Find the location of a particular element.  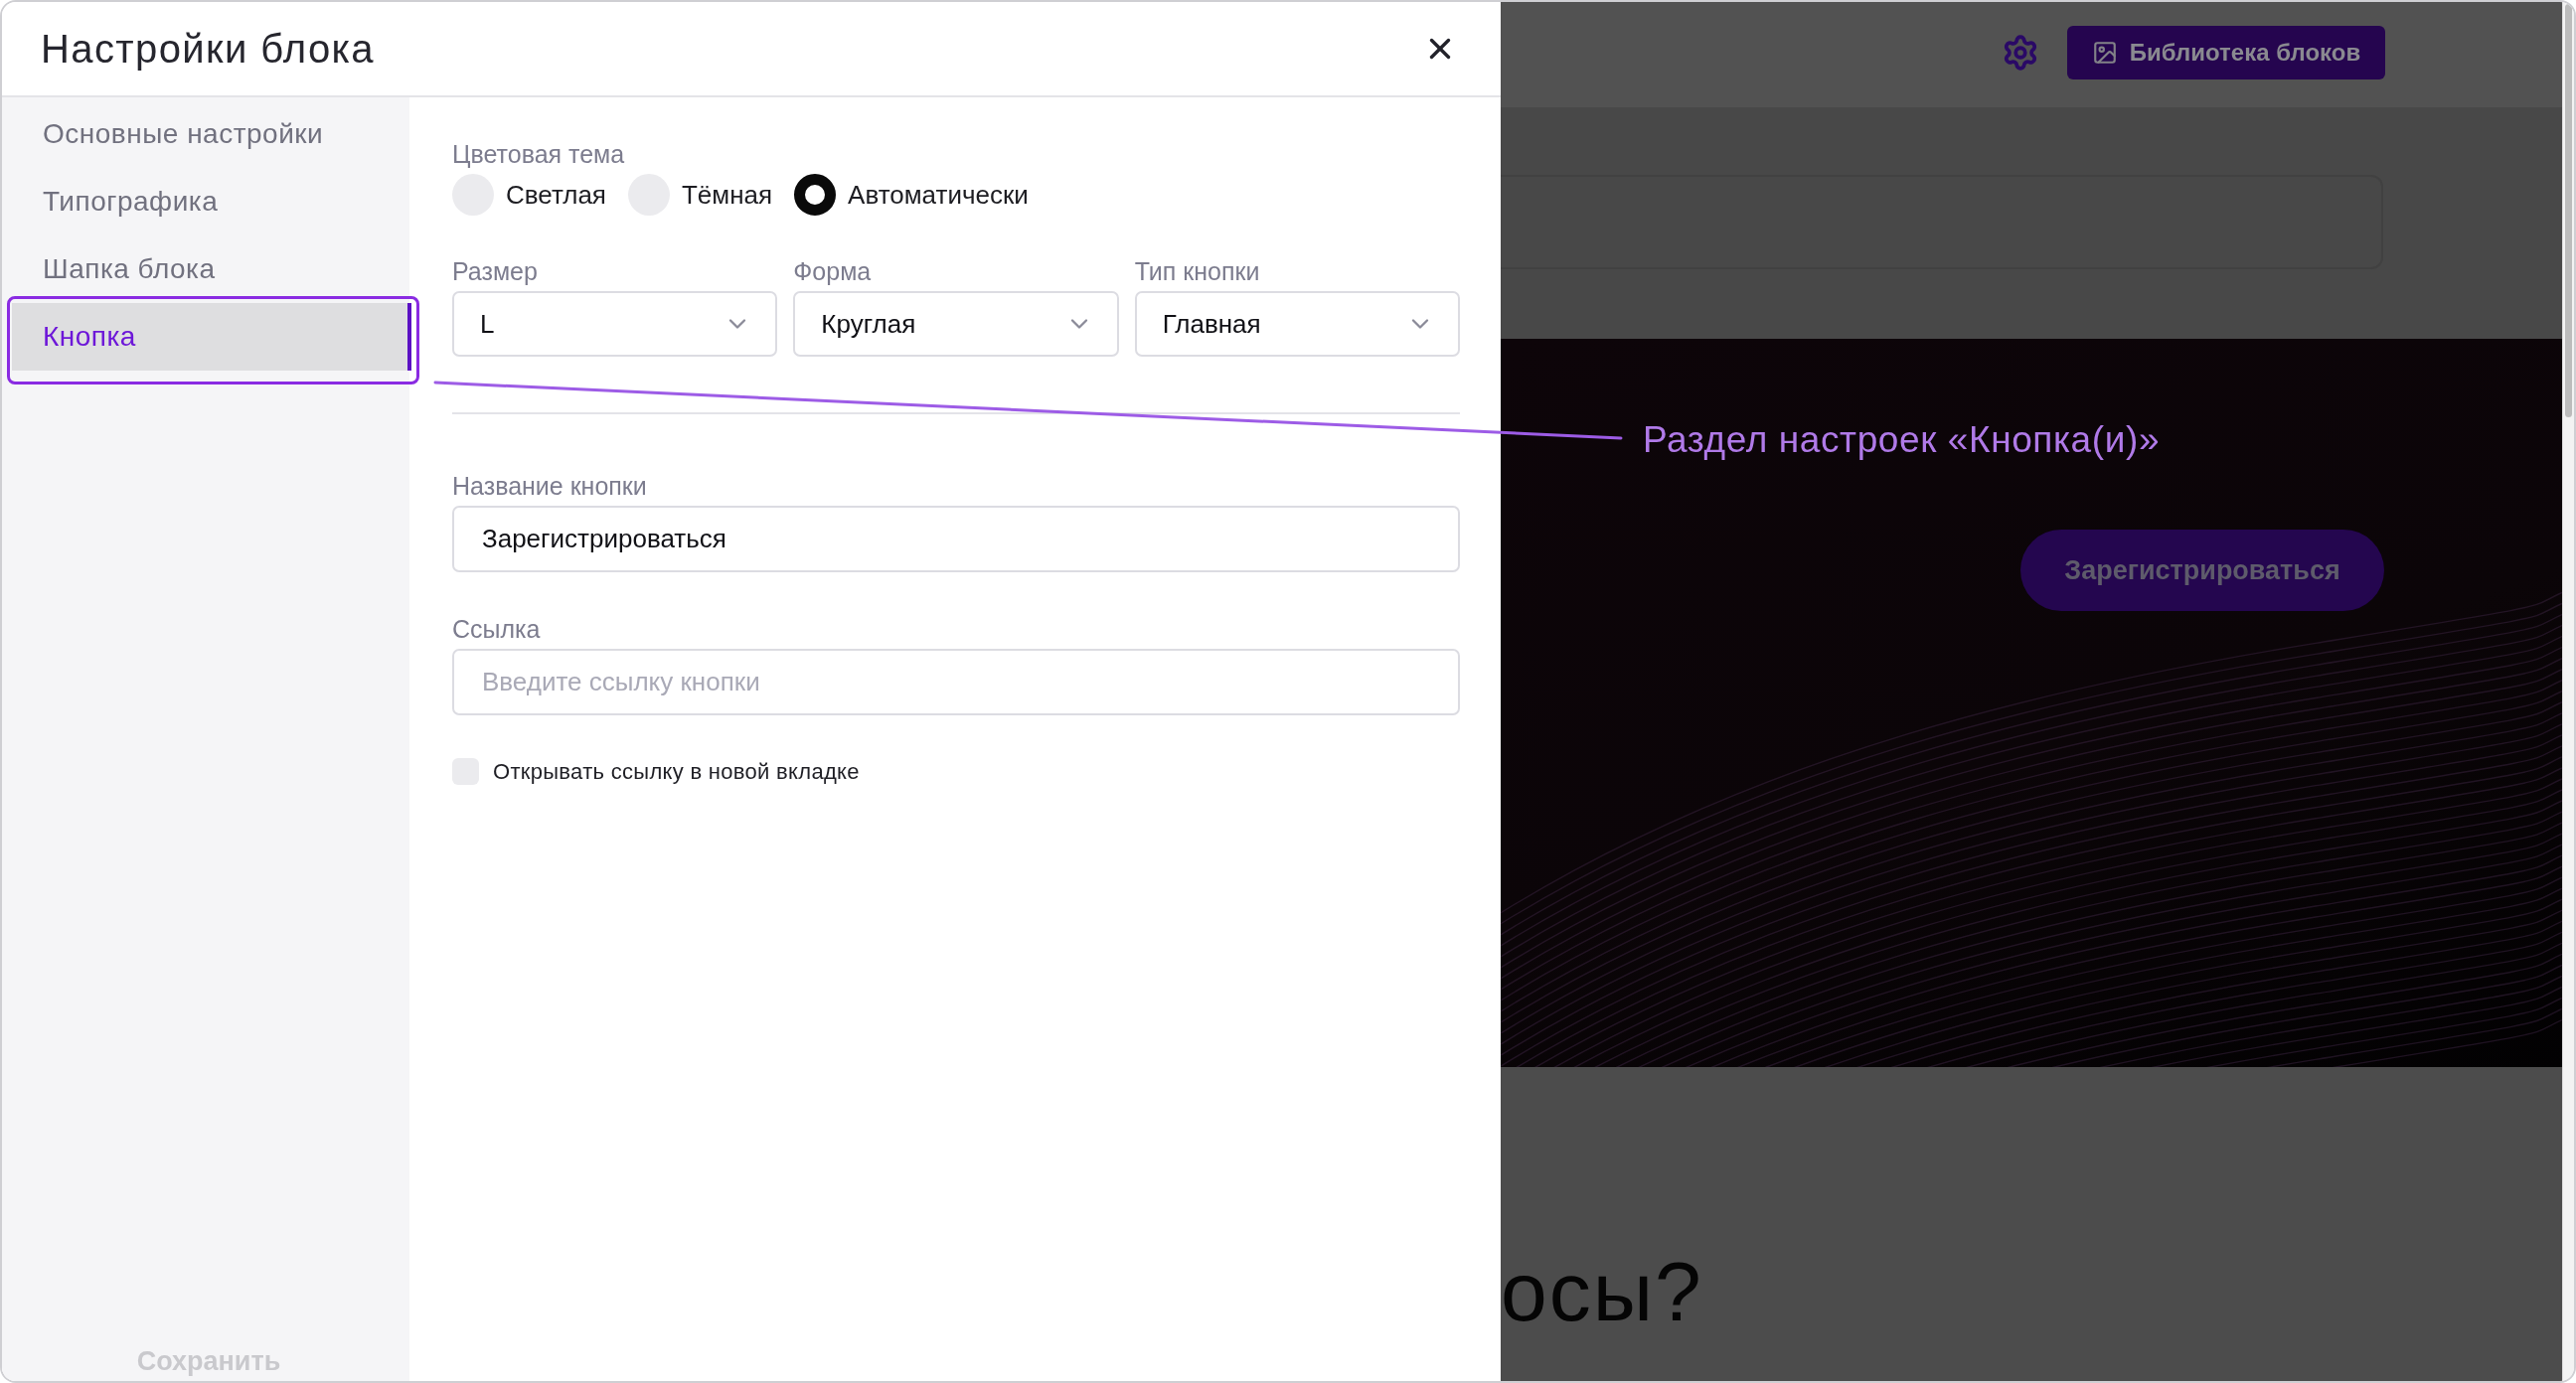

radio-label: Тёмная is located at coordinates (727, 195).